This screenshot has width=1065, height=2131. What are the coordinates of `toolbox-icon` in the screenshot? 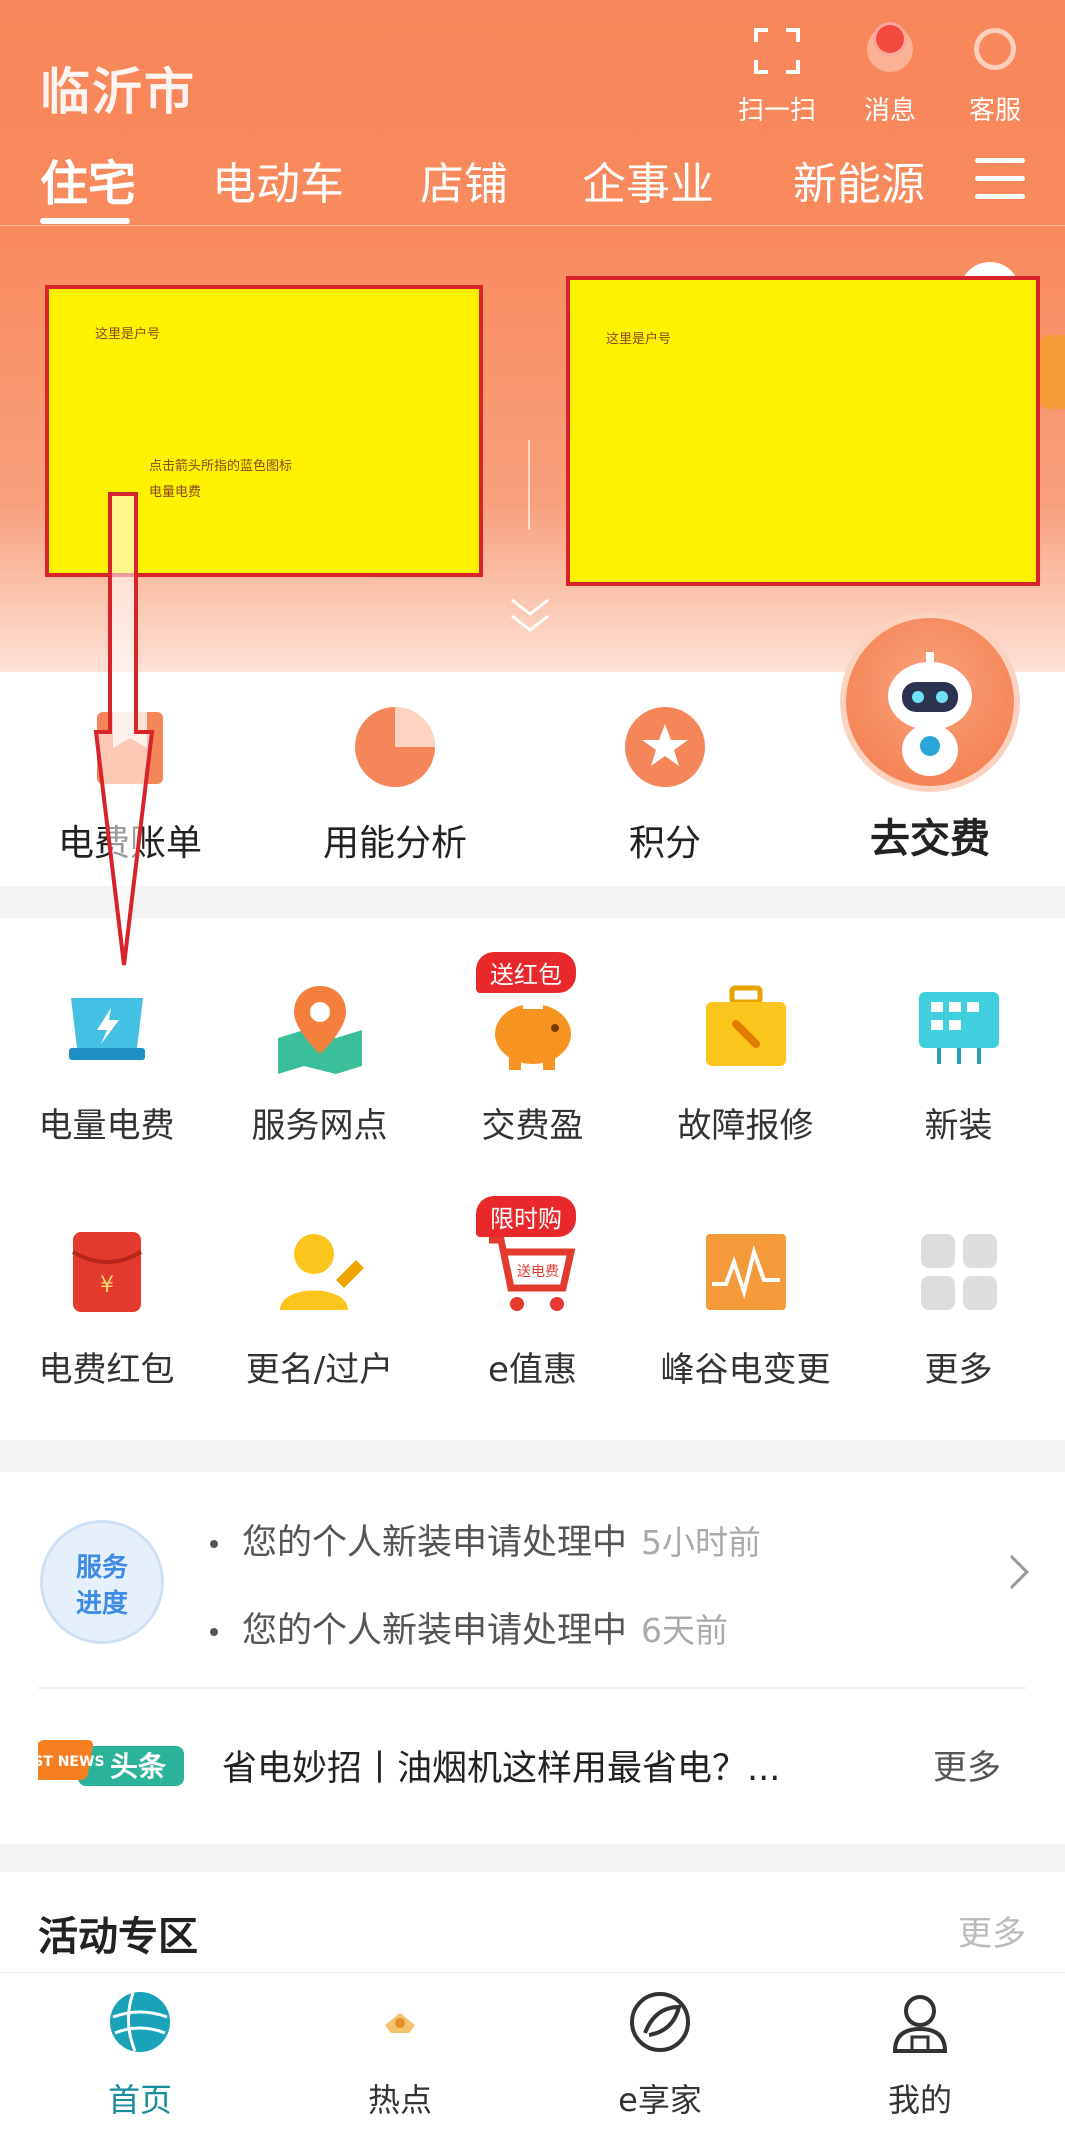 It's located at (745, 1025).